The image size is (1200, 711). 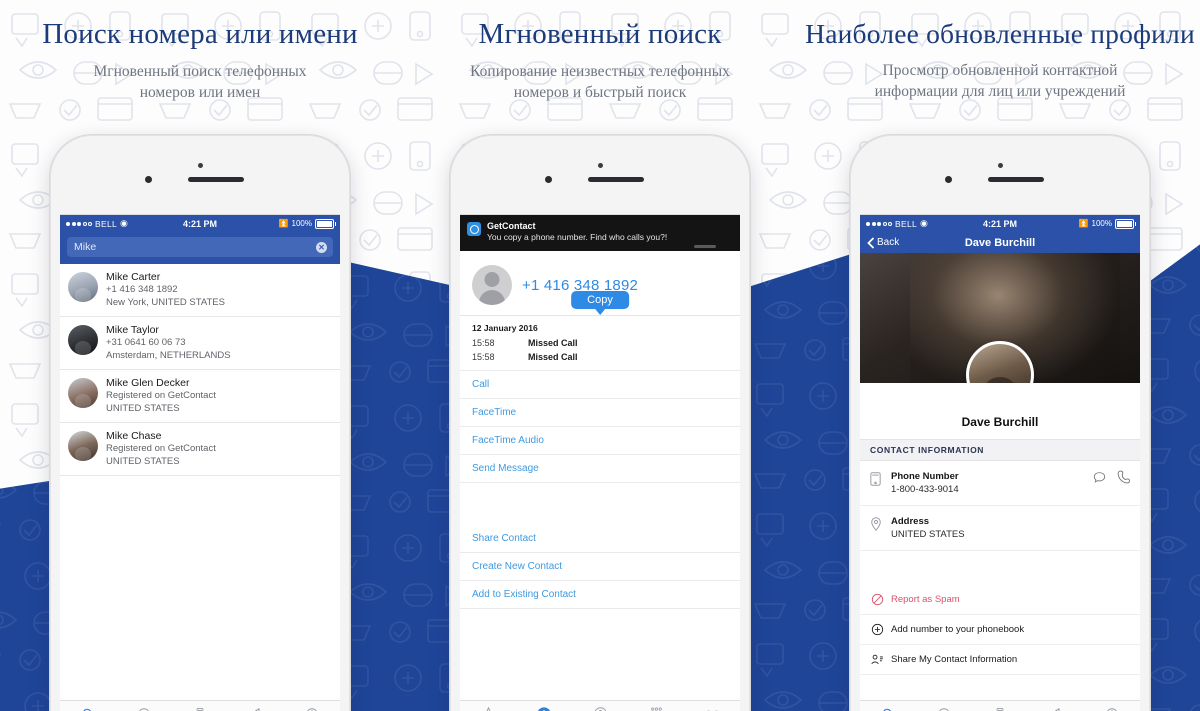 I want to click on action-facetime-audio: FaceTime Audio, so click(x=600, y=441).